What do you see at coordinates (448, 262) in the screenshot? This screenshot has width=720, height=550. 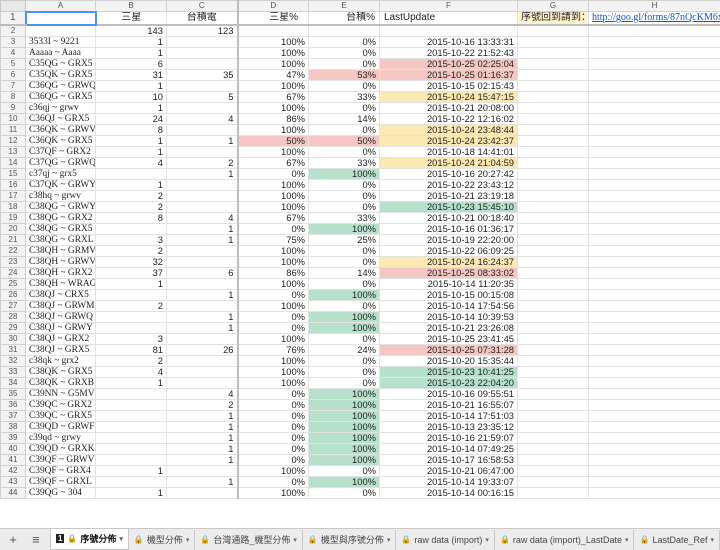 I see `cell-lastupdate: 2015-10-24 16:24:37` at bounding box center [448, 262].